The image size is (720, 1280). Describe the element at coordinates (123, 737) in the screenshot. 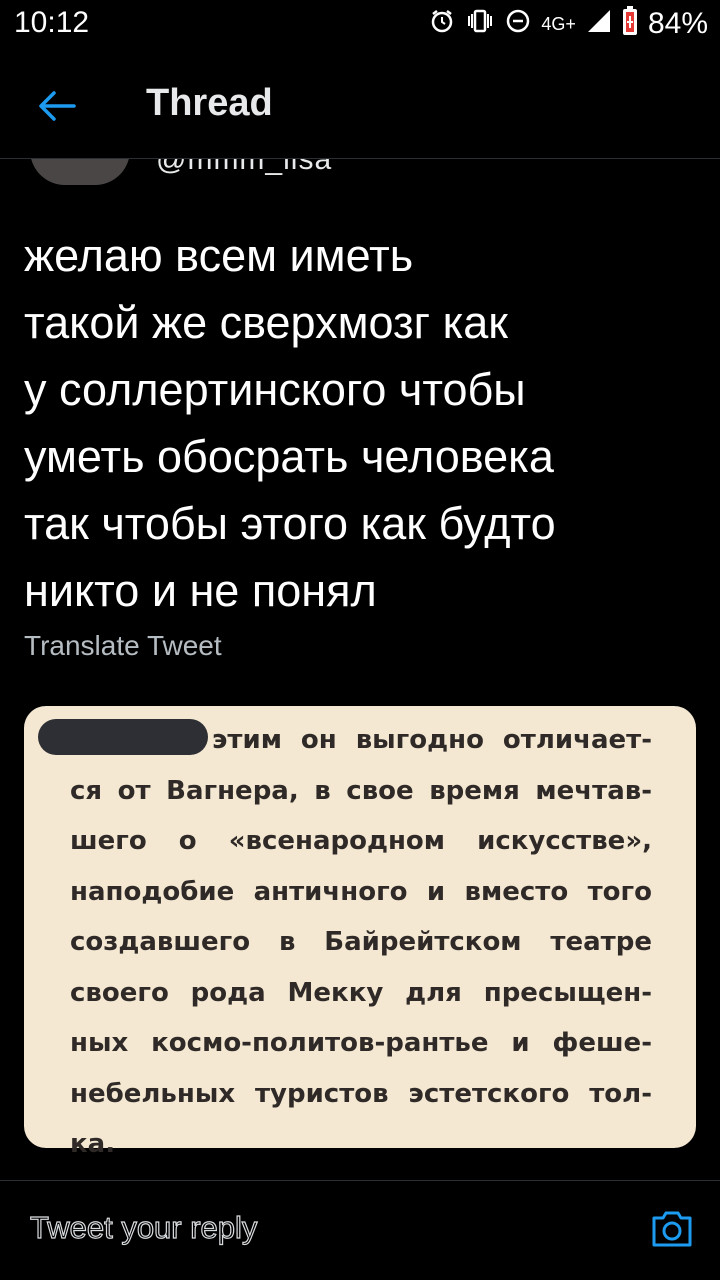

I see `redaction-mark` at that location.